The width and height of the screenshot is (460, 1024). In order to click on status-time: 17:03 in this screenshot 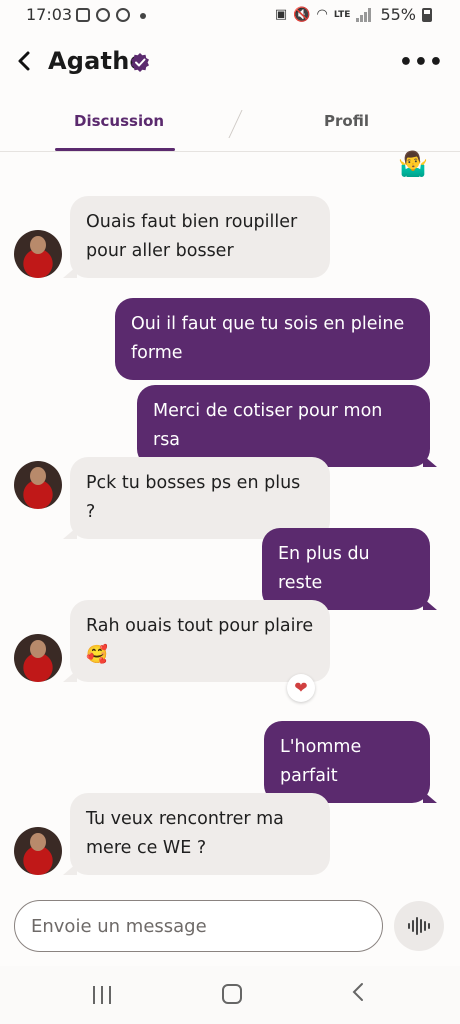, I will do `click(49, 14)`.